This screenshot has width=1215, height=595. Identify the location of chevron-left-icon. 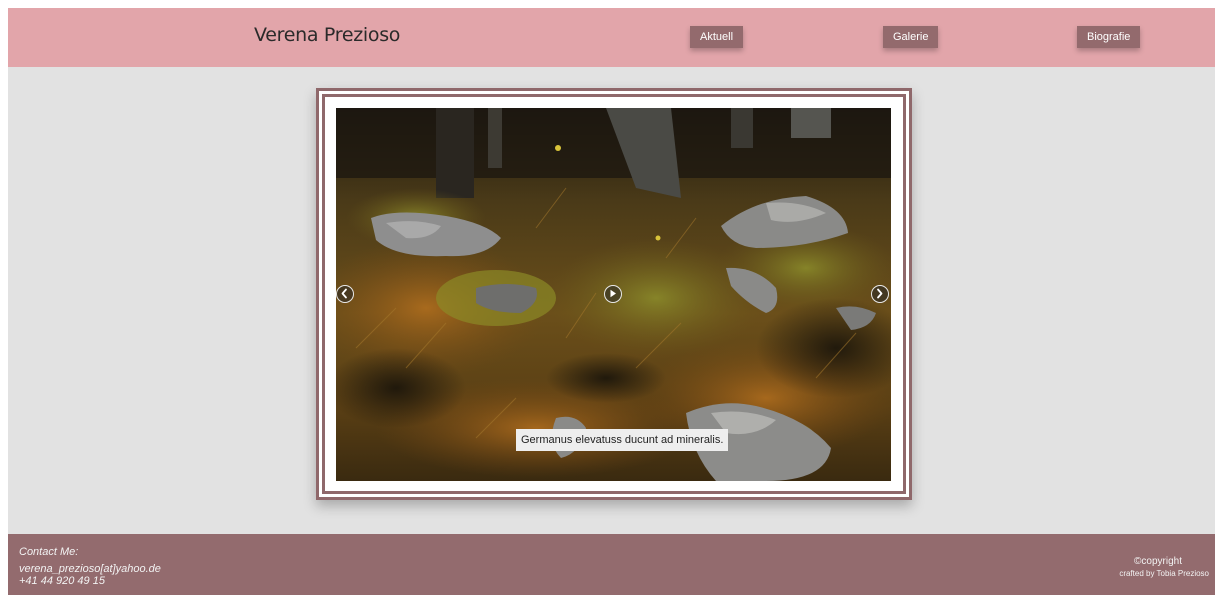
(344, 293).